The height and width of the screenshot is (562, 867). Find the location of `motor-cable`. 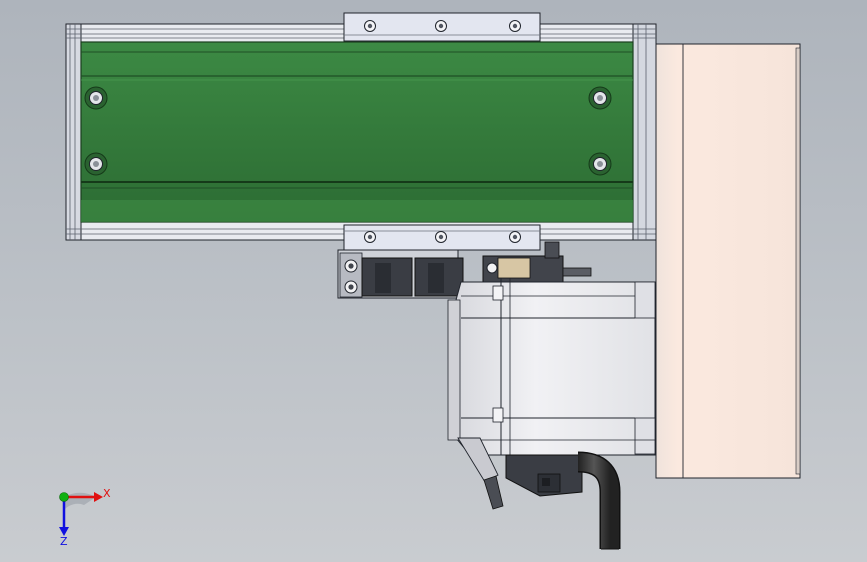

motor-cable is located at coordinates (599, 500).